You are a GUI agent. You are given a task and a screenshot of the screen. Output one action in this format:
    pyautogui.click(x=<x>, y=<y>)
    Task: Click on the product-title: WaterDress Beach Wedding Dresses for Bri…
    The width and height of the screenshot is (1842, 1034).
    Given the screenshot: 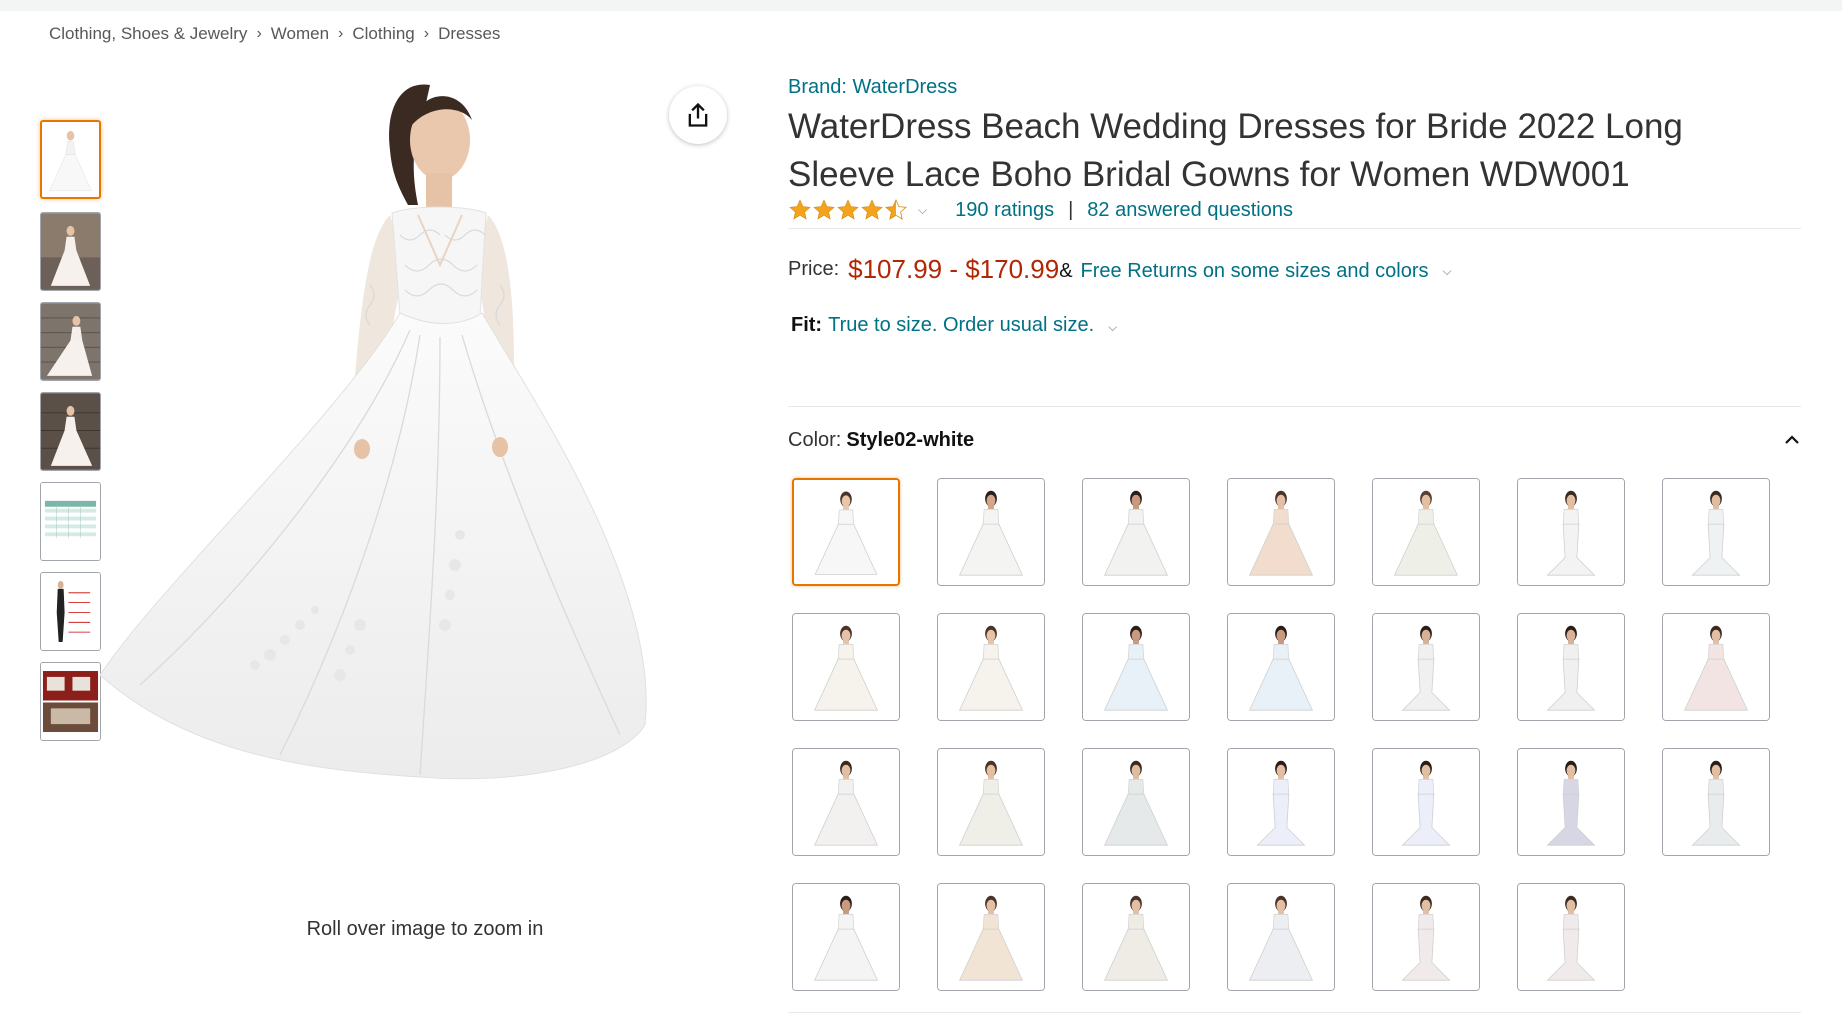 What is the action you would take?
    pyautogui.click(x=1235, y=150)
    